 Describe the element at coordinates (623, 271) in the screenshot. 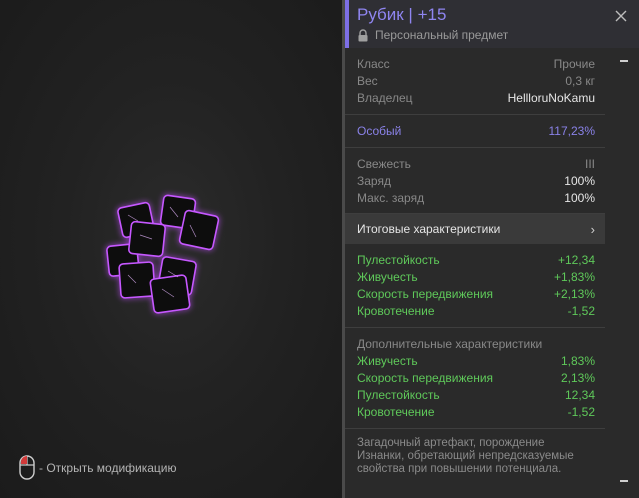

I see `scrollbar` at that location.